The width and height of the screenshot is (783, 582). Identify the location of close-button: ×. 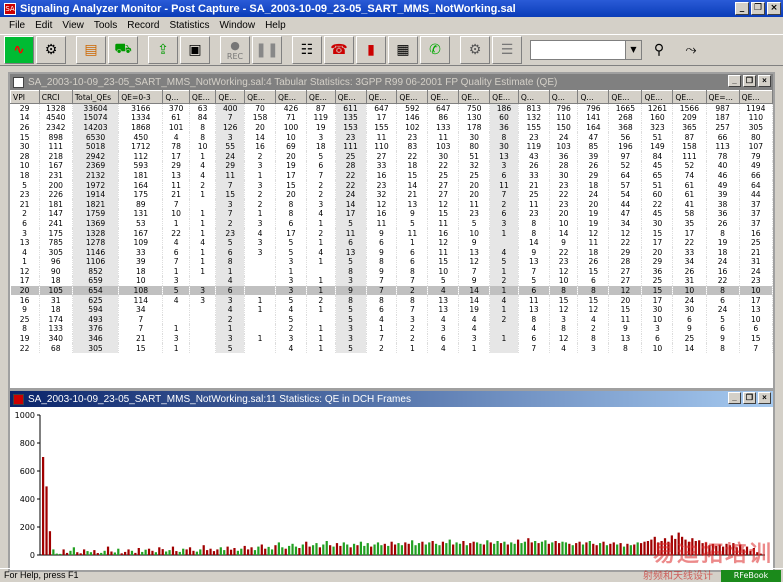
(774, 8).